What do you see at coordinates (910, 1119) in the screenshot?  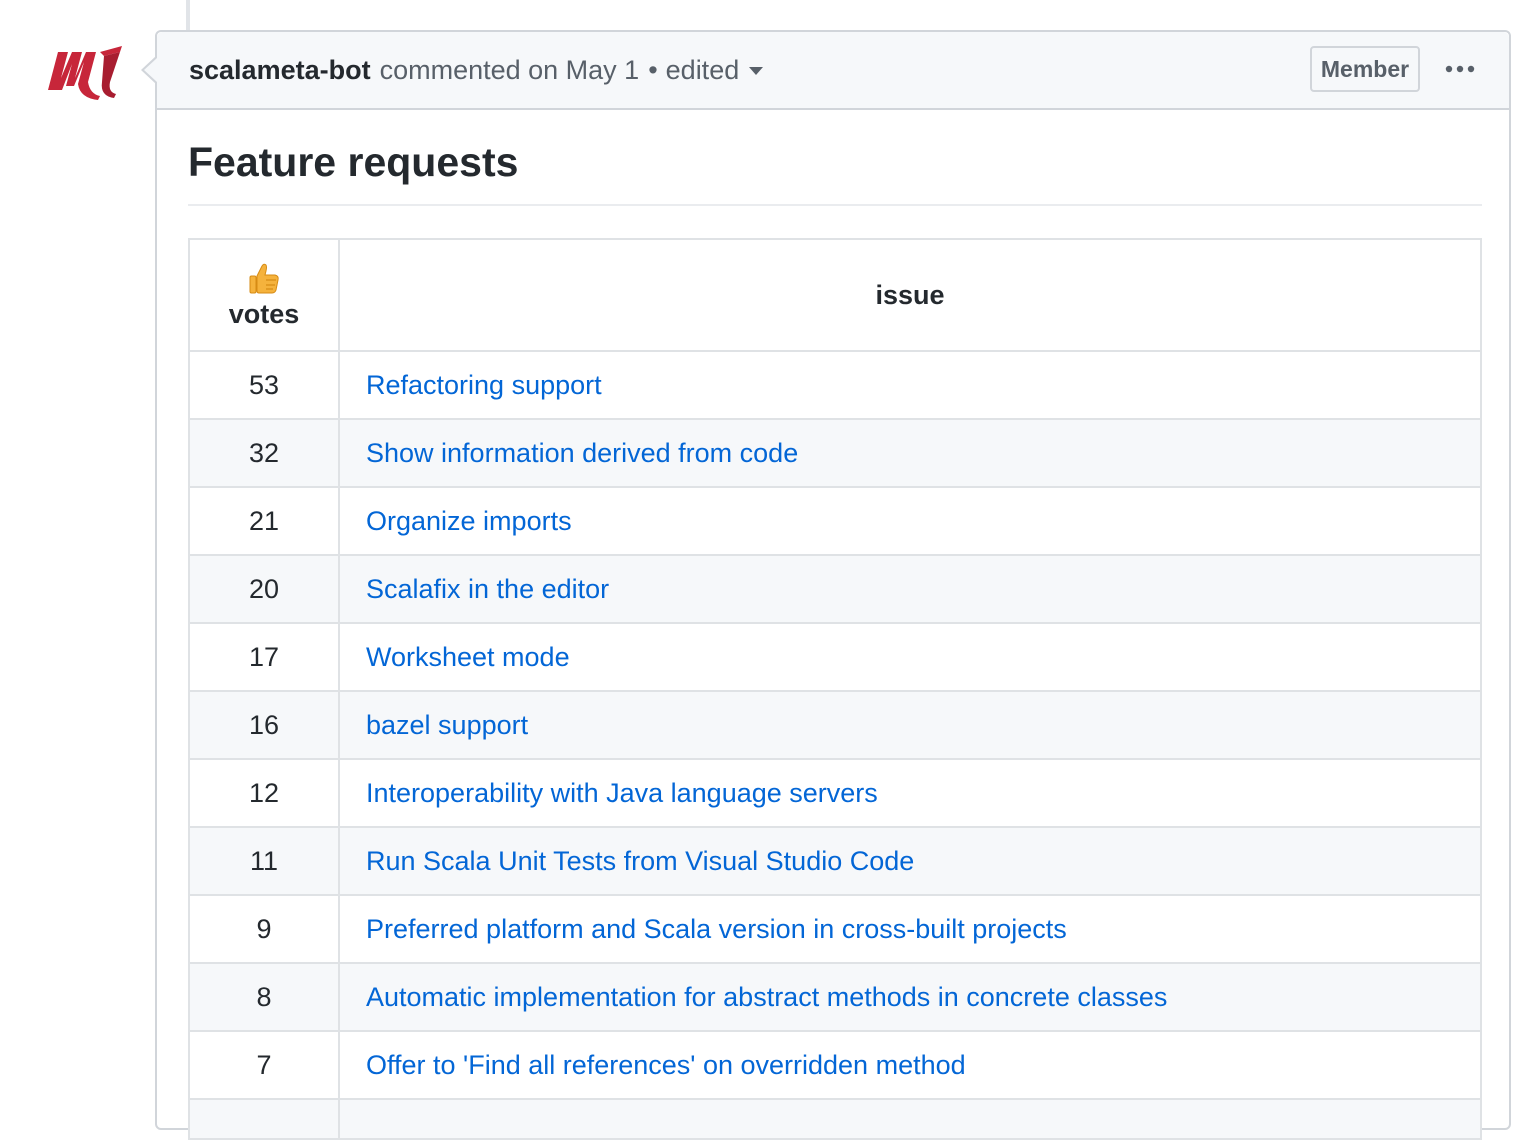 I see `issue-cell` at bounding box center [910, 1119].